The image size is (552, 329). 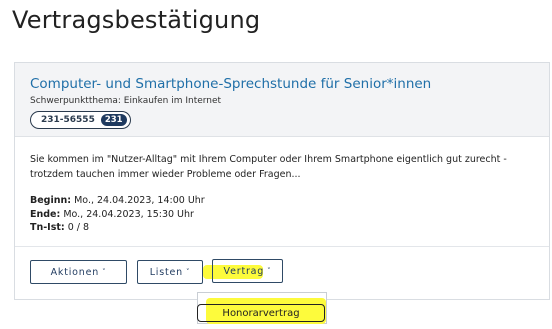 I want to click on begin-row: Beginn: Mo., 24.04.2023, 14:00 Uhr, so click(x=117, y=201).